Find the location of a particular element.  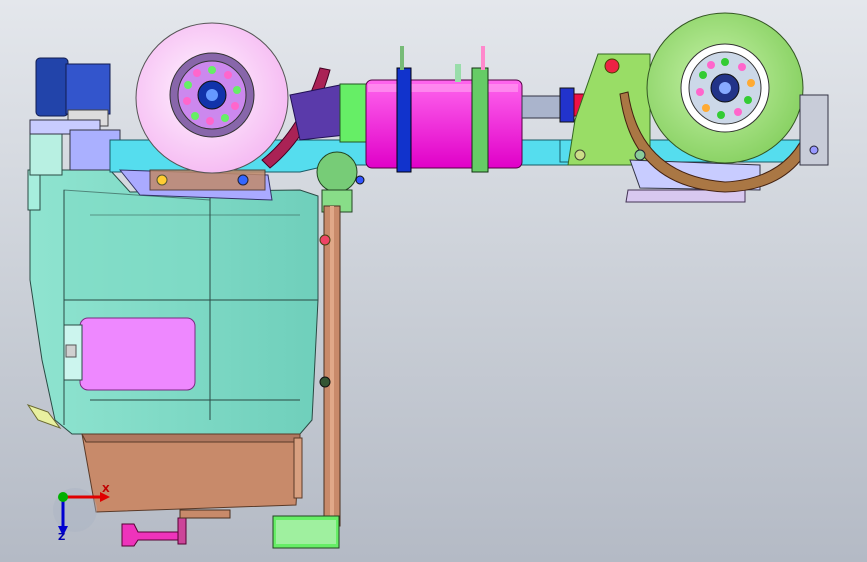

inspection-panel is located at coordinates (129, 354).